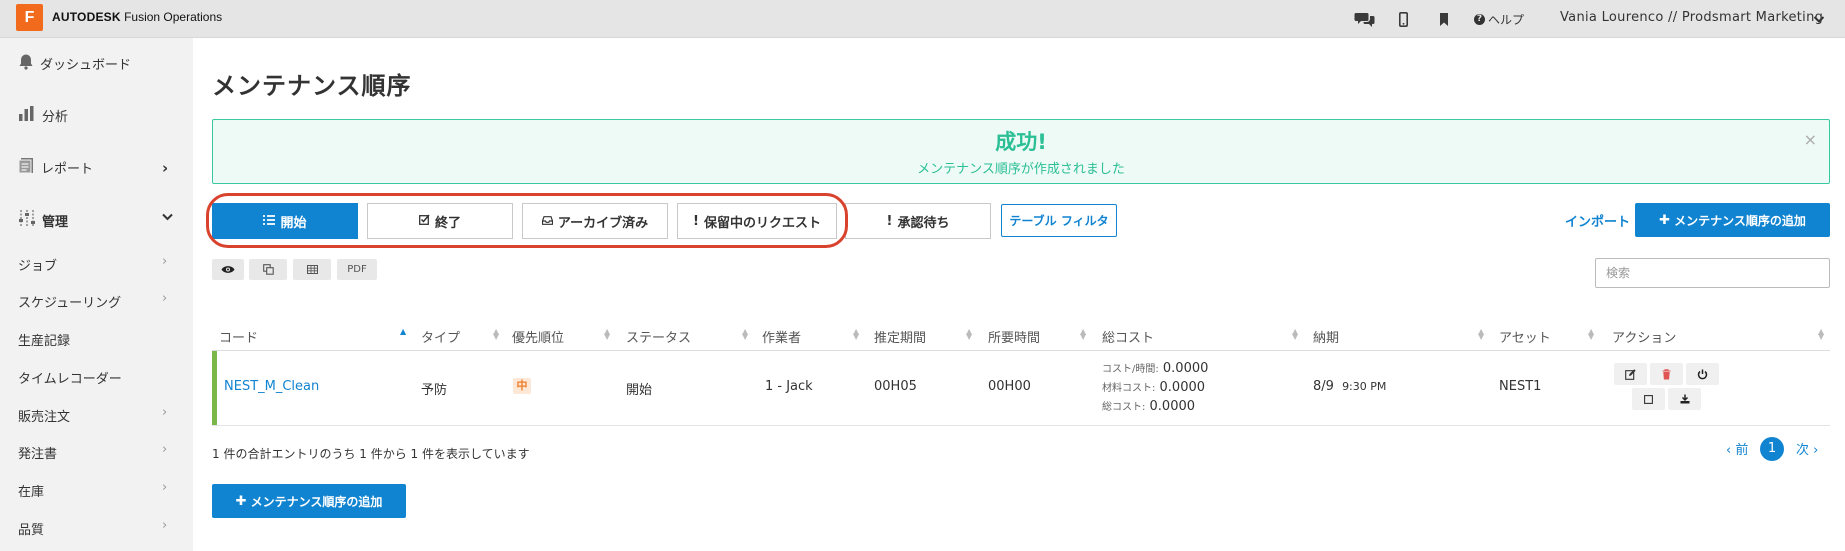 The image size is (1845, 551). Describe the element at coordinates (1732, 220) in the screenshot. I see `add-maintenance-button-top: ✚ メンテナンス順序の追加` at that location.